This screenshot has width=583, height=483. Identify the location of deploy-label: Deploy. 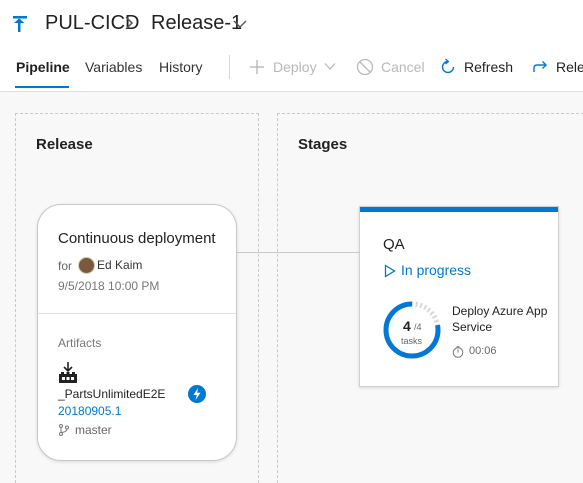
(295, 67).